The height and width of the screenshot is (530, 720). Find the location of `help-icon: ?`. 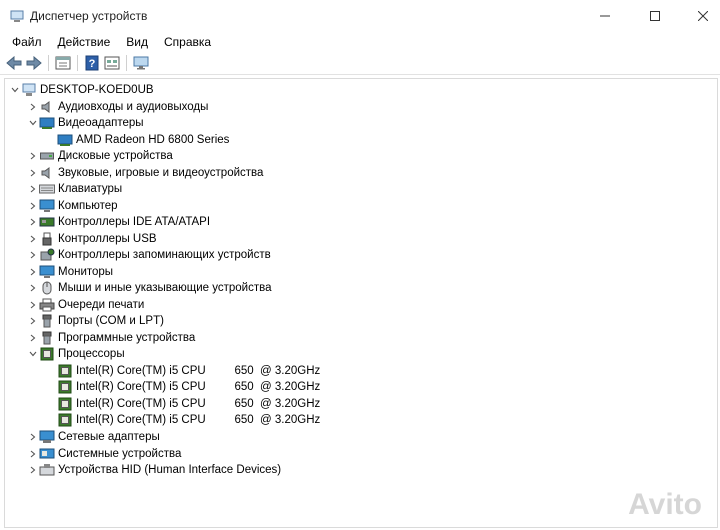

help-icon: ? is located at coordinates (92, 63).